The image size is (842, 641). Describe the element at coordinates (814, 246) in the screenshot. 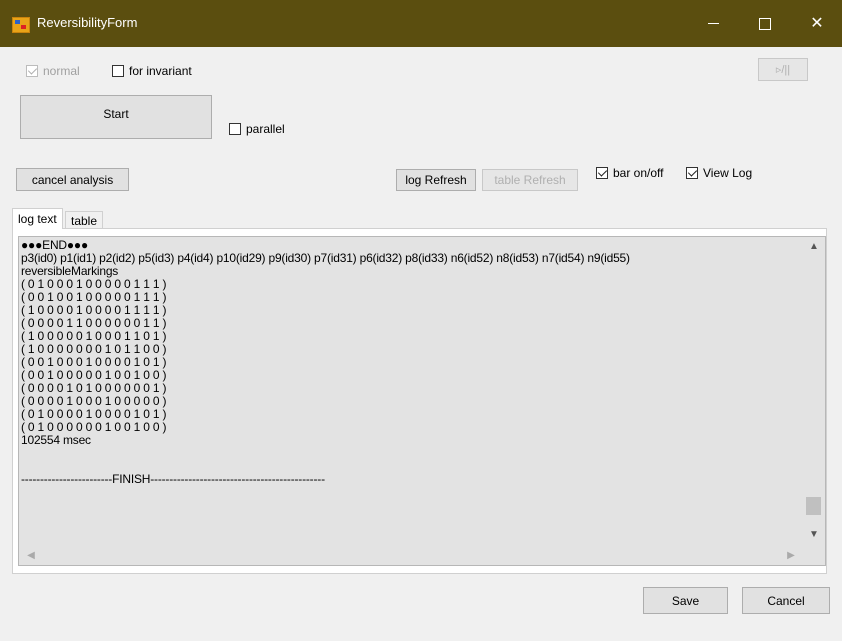

I see `scroll-up-icon: ▲` at that location.